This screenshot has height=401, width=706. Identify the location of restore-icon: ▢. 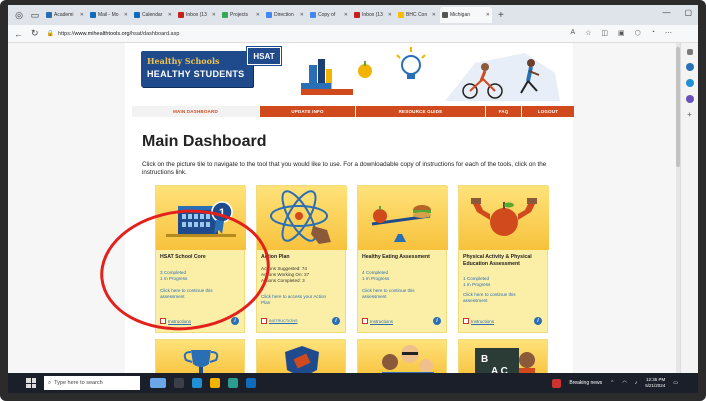
(688, 12).